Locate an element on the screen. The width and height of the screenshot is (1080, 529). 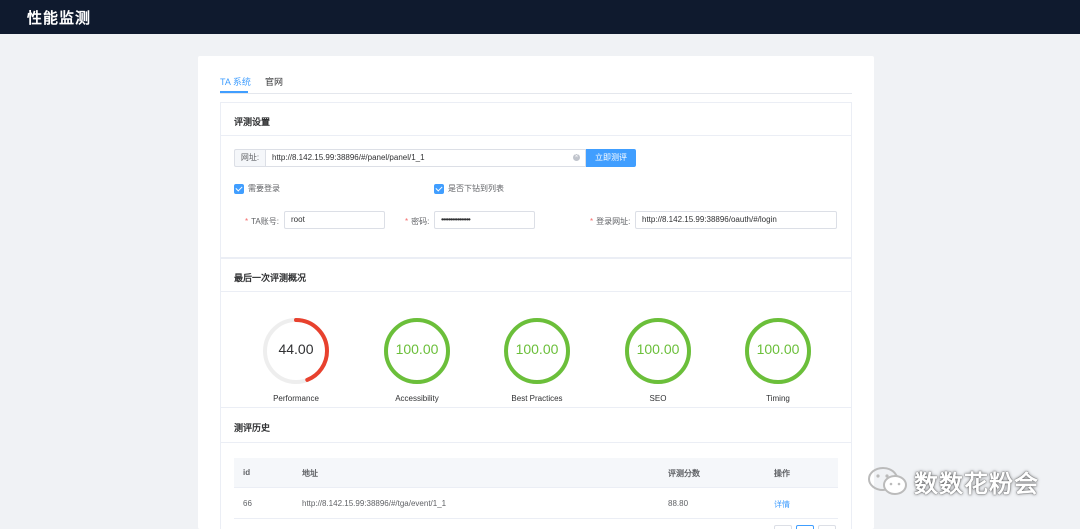
history-header: 测评历史 is located at coordinates (536, 425).